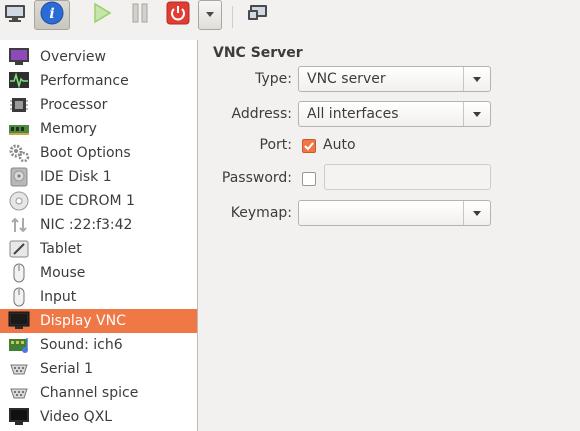 The height and width of the screenshot is (431, 580). I want to click on sidebar-item-tablet: Tablet, so click(98, 249).